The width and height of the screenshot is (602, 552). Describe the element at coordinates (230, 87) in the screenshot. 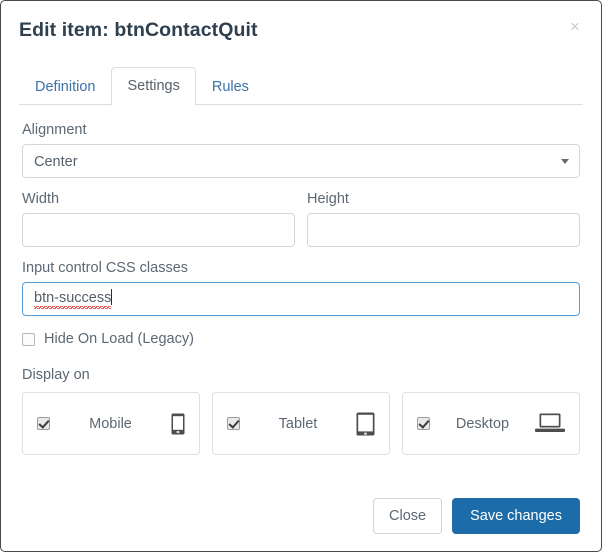

I see `tab-rules: Rules` at that location.